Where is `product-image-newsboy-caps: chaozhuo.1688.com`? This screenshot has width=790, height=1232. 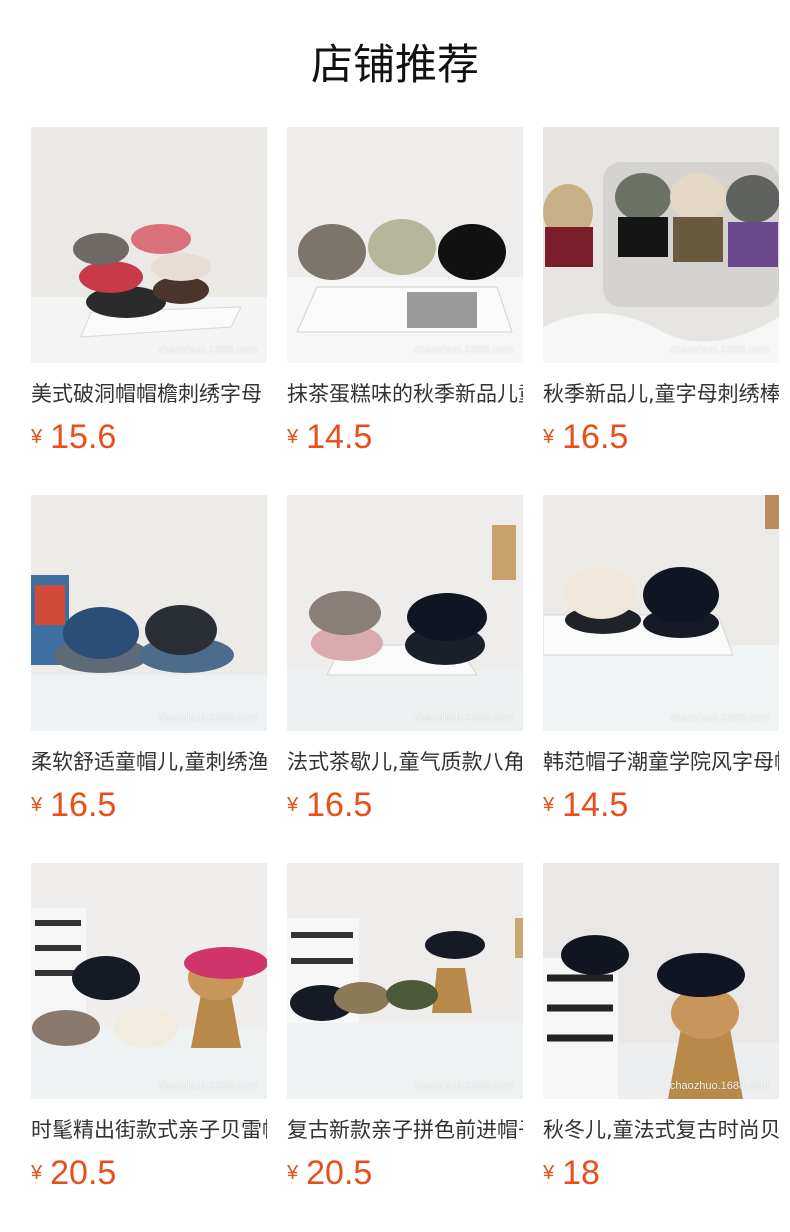 product-image-newsboy-caps: chaozhuo.1688.com is located at coordinates (405, 613).